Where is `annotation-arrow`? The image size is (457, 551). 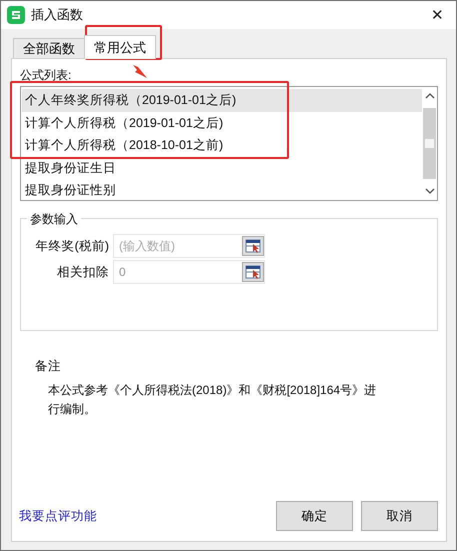 annotation-arrow is located at coordinates (140, 71).